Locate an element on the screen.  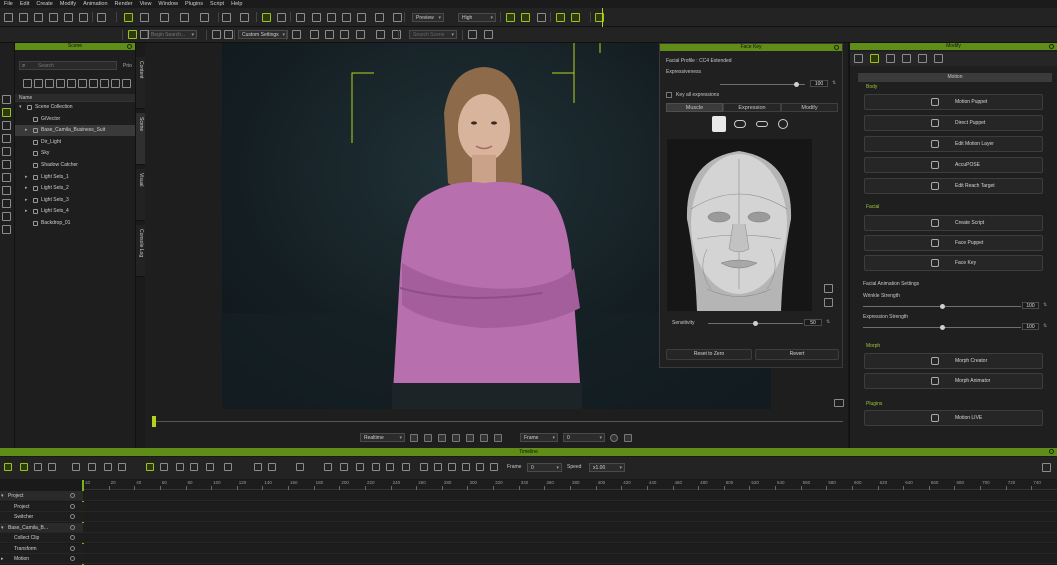
match-icon is located at coordinates (472, 34).